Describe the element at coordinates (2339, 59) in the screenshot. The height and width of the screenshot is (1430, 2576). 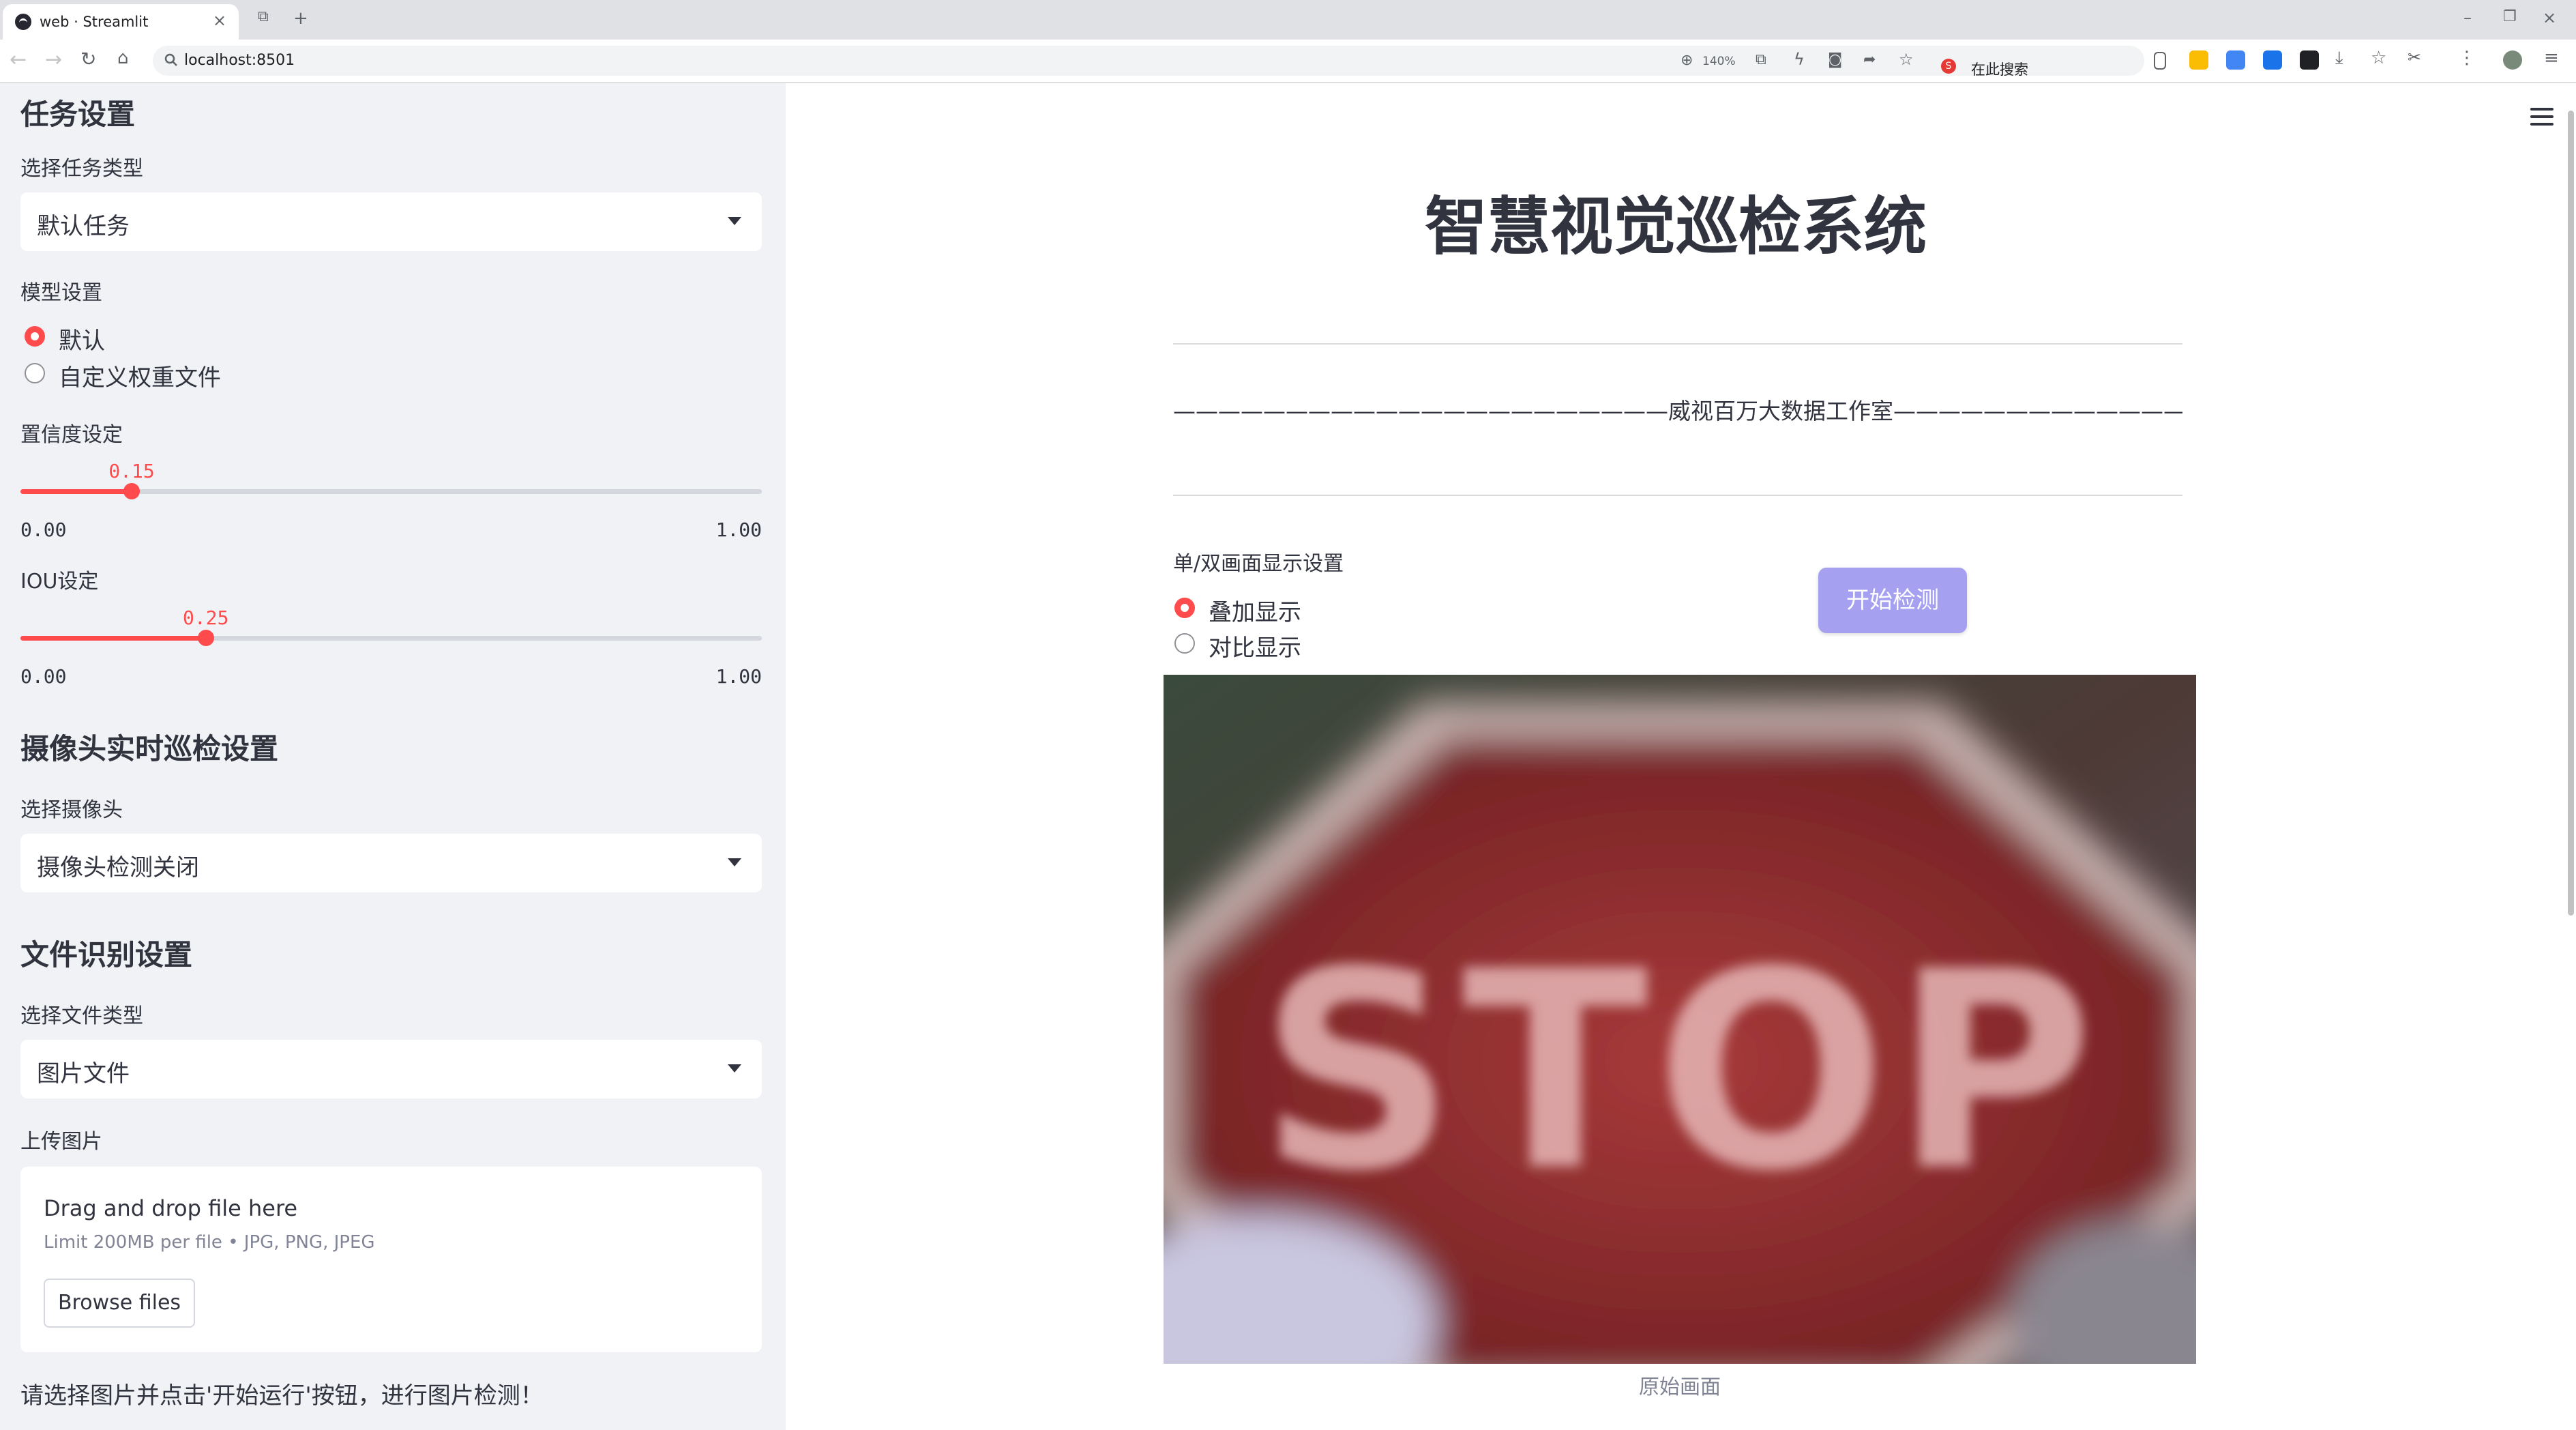
I see `download-icon: ⤓` at that location.